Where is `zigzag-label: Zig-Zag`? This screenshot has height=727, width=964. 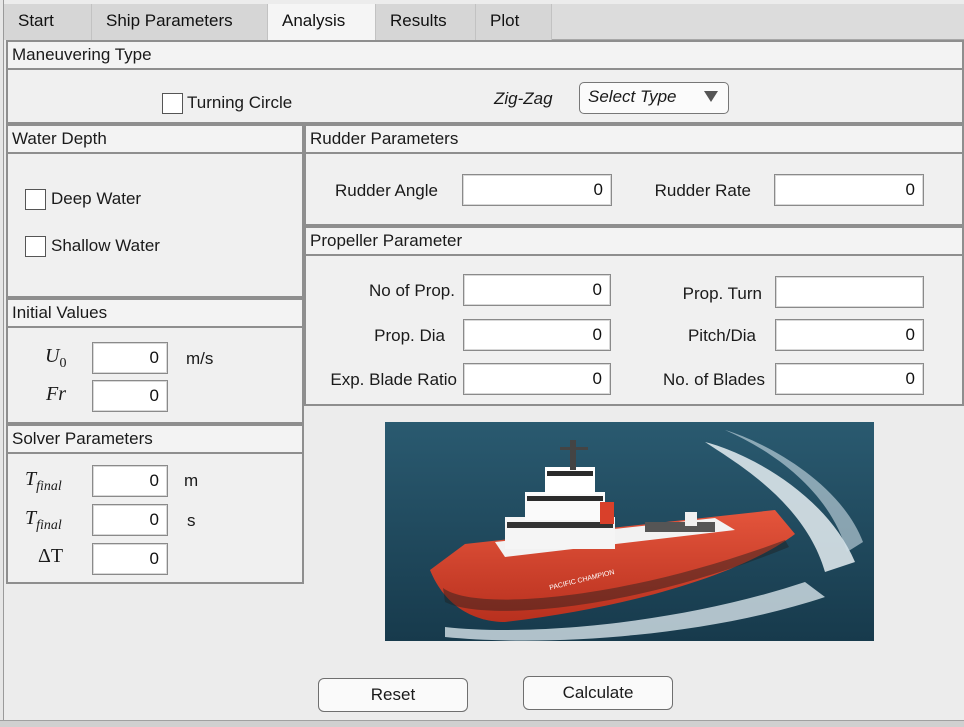 zigzag-label: Zig-Zag is located at coordinates (523, 98).